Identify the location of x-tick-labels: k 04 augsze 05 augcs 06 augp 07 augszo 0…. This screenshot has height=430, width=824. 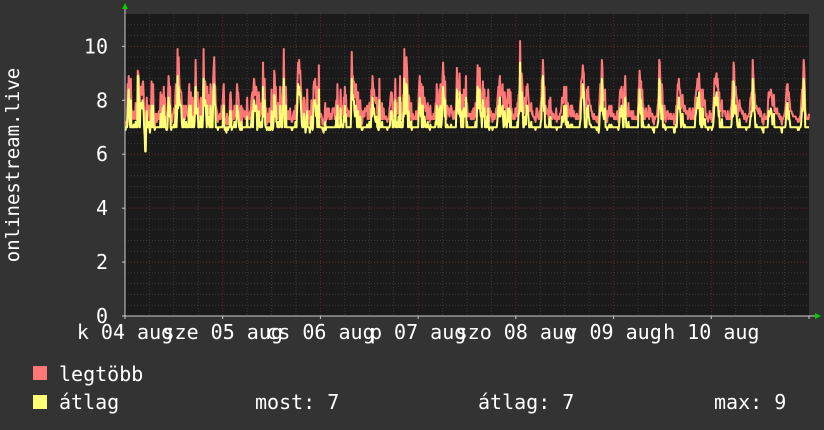
(418, 332).